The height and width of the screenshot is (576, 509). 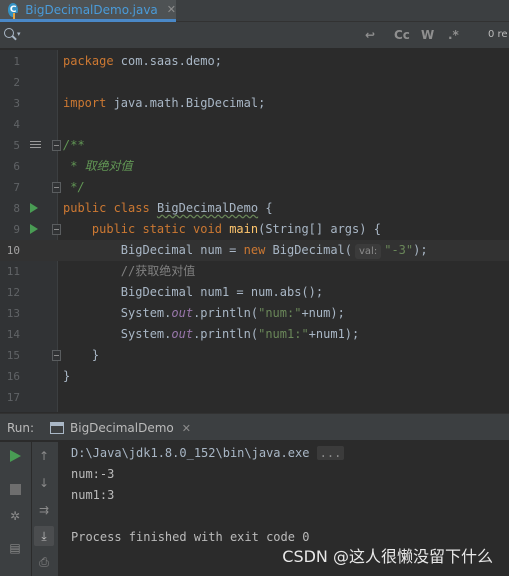 I want to click on run-tab-bigdecimaldemo: BigDecimalDemo ✕, so click(x=120, y=428).